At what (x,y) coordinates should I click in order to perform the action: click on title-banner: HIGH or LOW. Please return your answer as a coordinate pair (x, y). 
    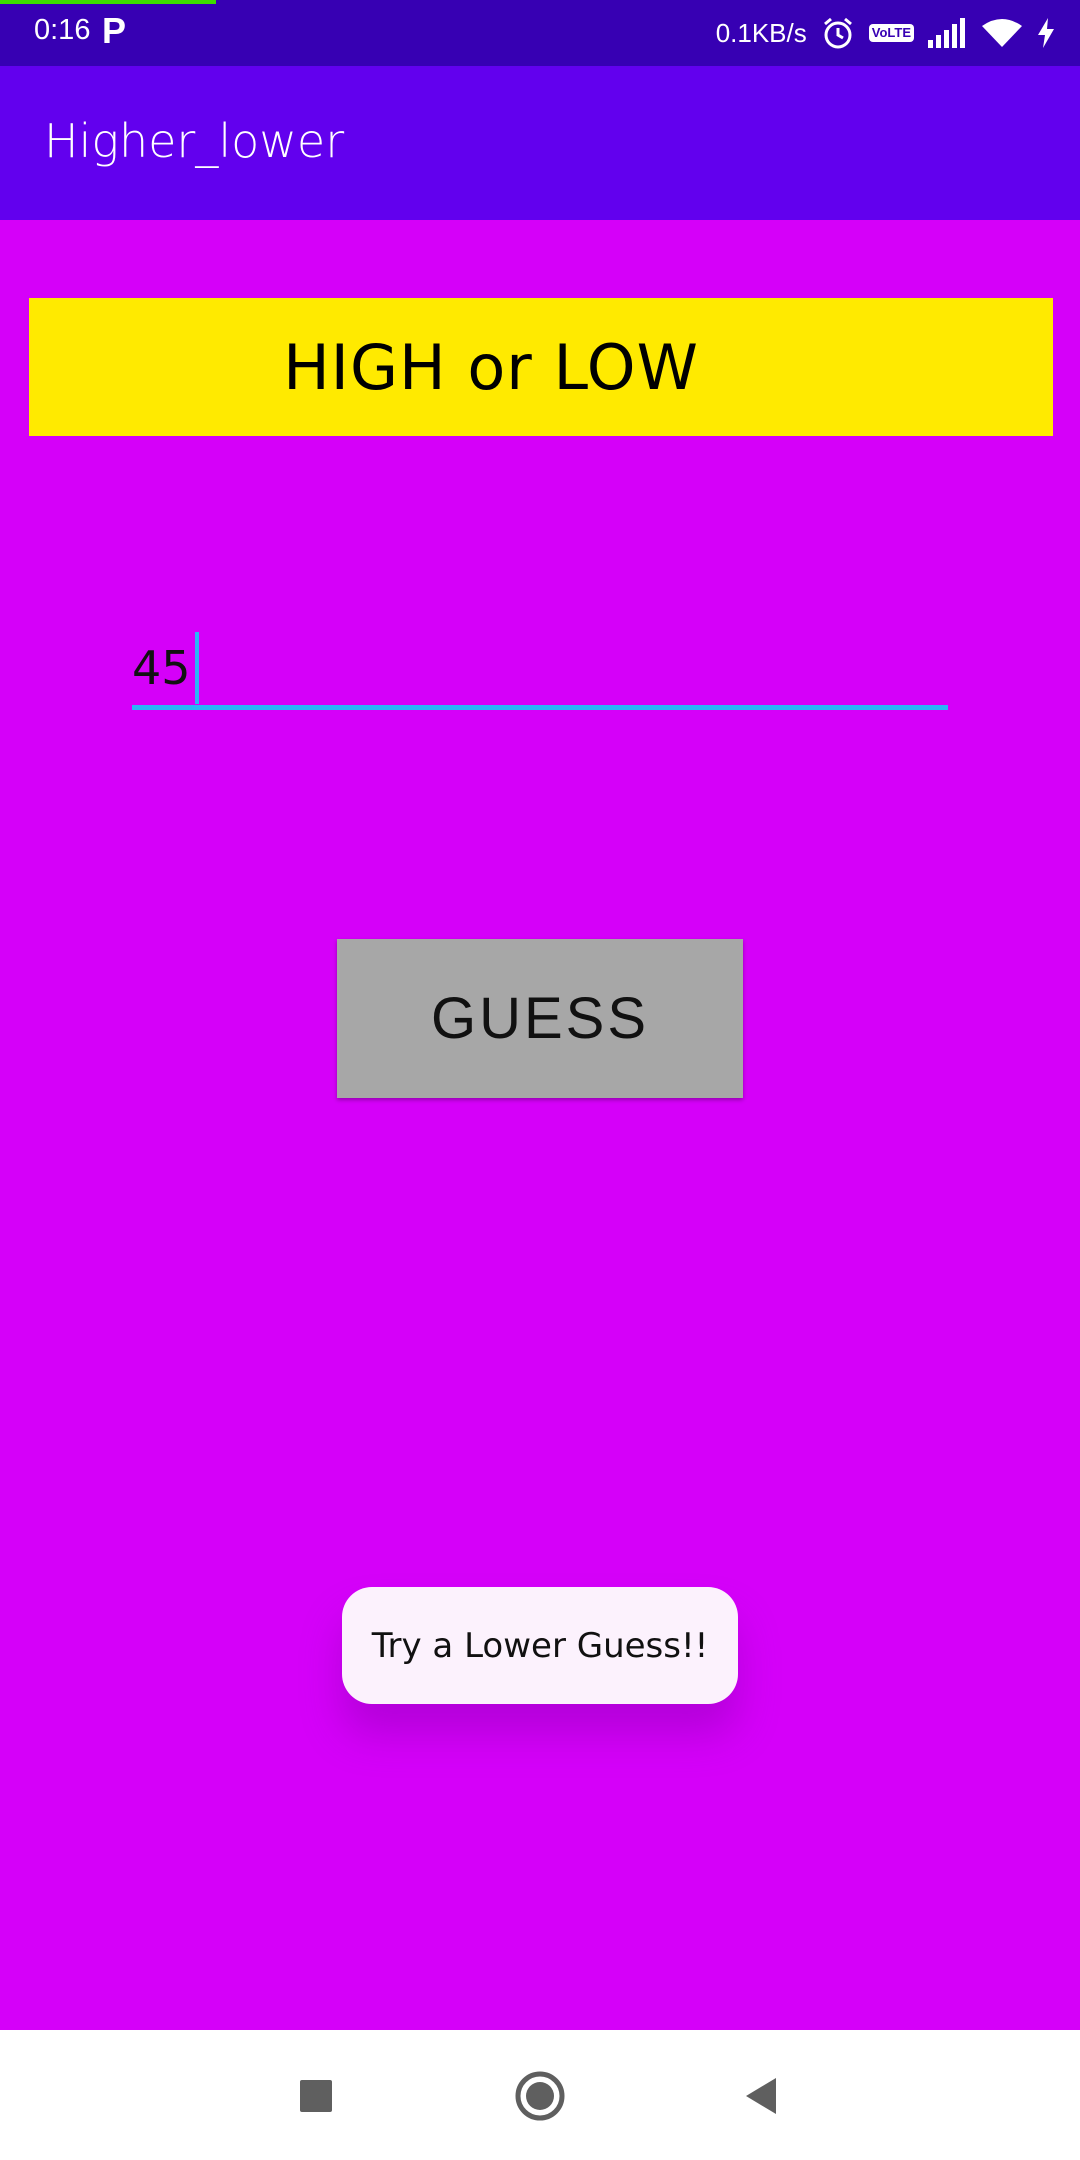
    Looking at the image, I should click on (541, 367).